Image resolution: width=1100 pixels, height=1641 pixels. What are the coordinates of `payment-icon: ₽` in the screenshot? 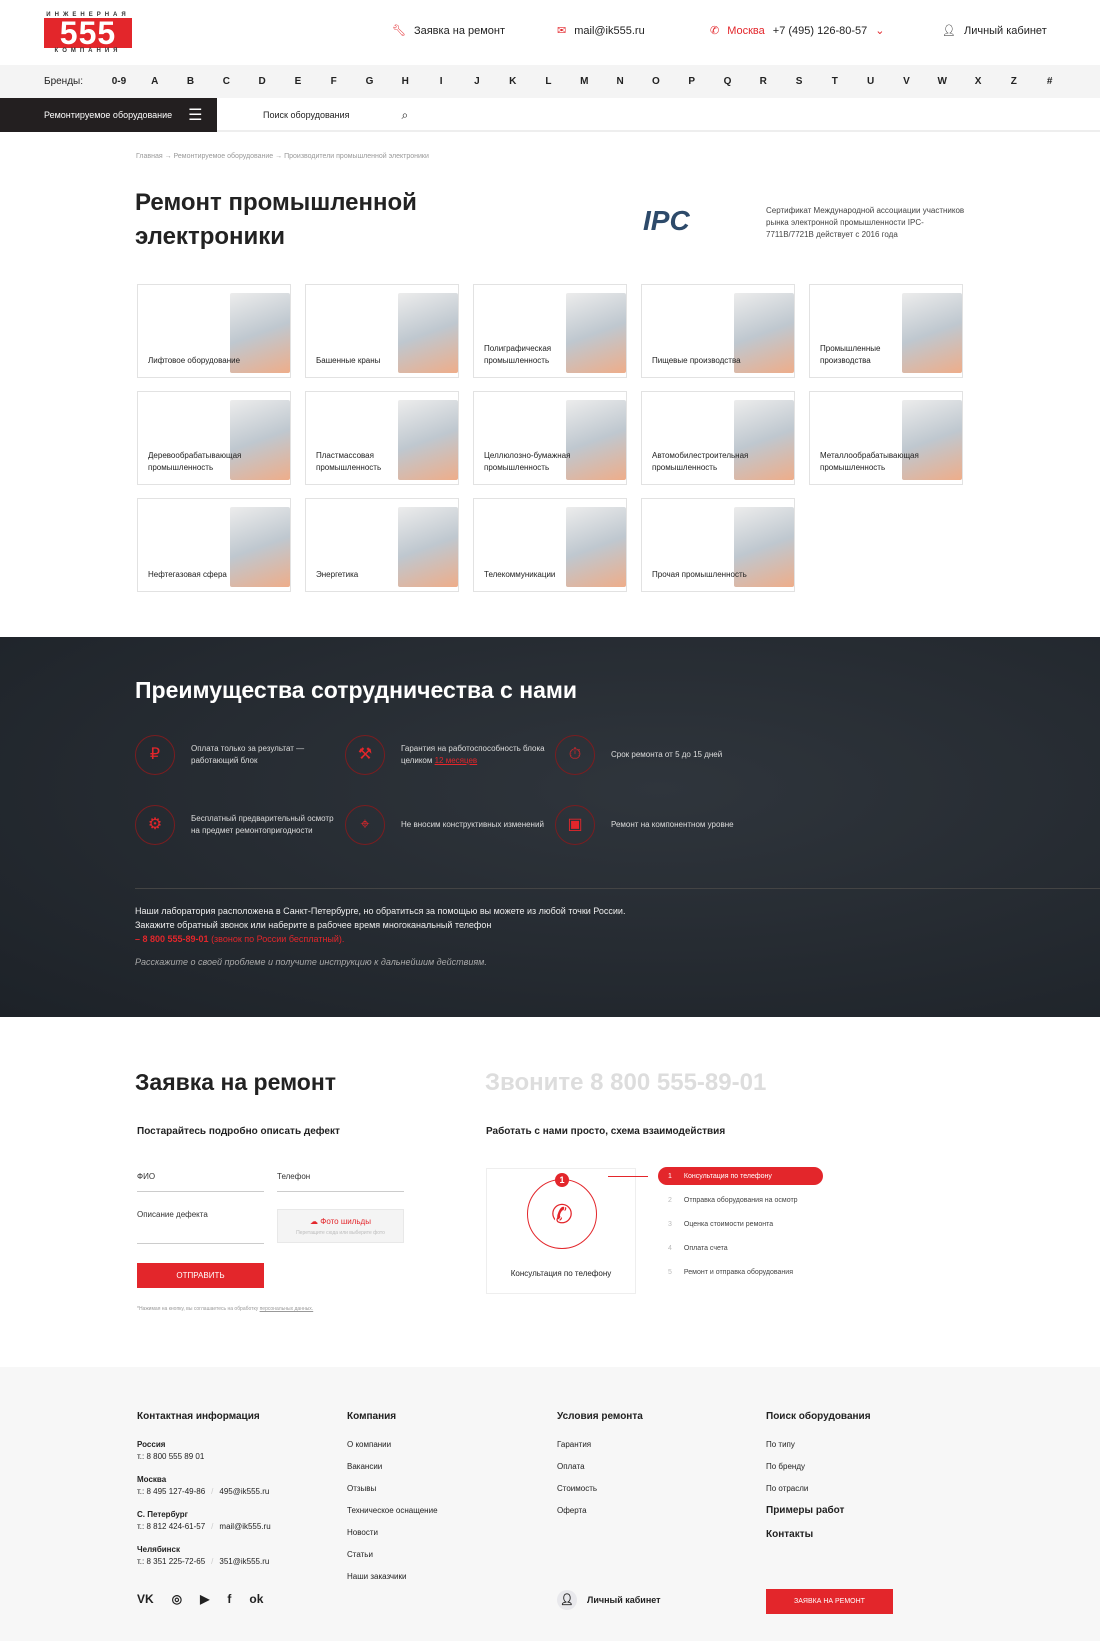 It's located at (155, 755).